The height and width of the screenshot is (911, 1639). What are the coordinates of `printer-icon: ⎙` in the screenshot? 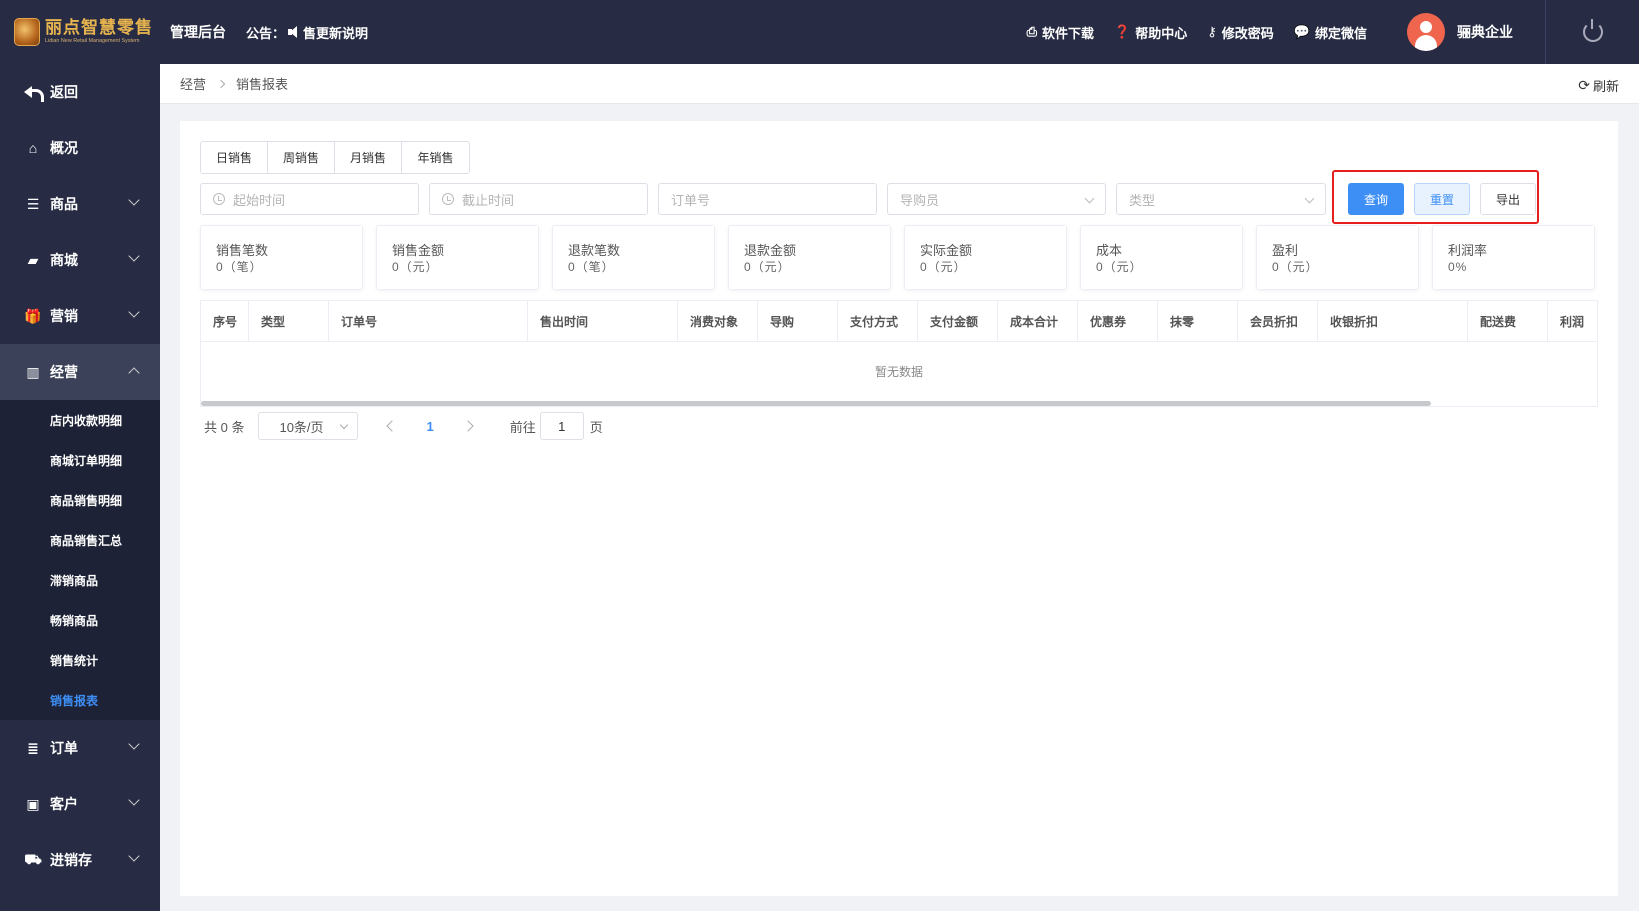 It's located at (1032, 31).